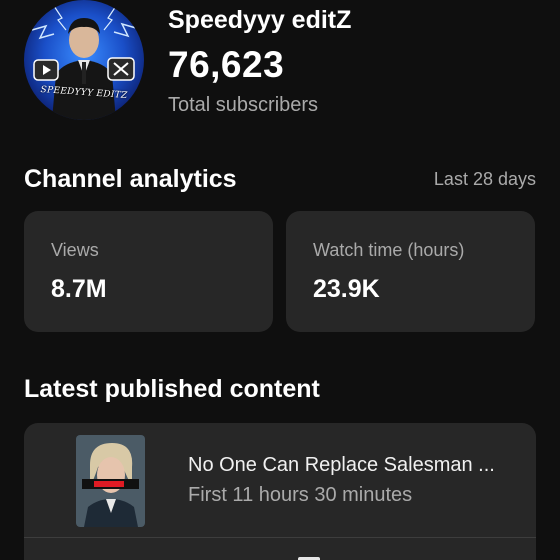  I want to click on metric-value: 8.7M, so click(79, 289).